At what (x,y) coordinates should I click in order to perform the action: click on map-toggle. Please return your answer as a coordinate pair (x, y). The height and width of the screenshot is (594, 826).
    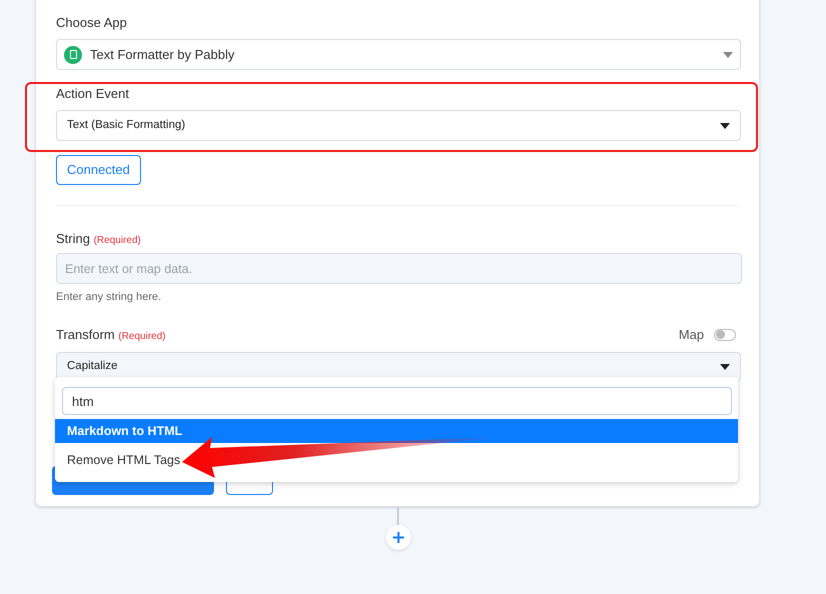
    Looking at the image, I should click on (725, 334).